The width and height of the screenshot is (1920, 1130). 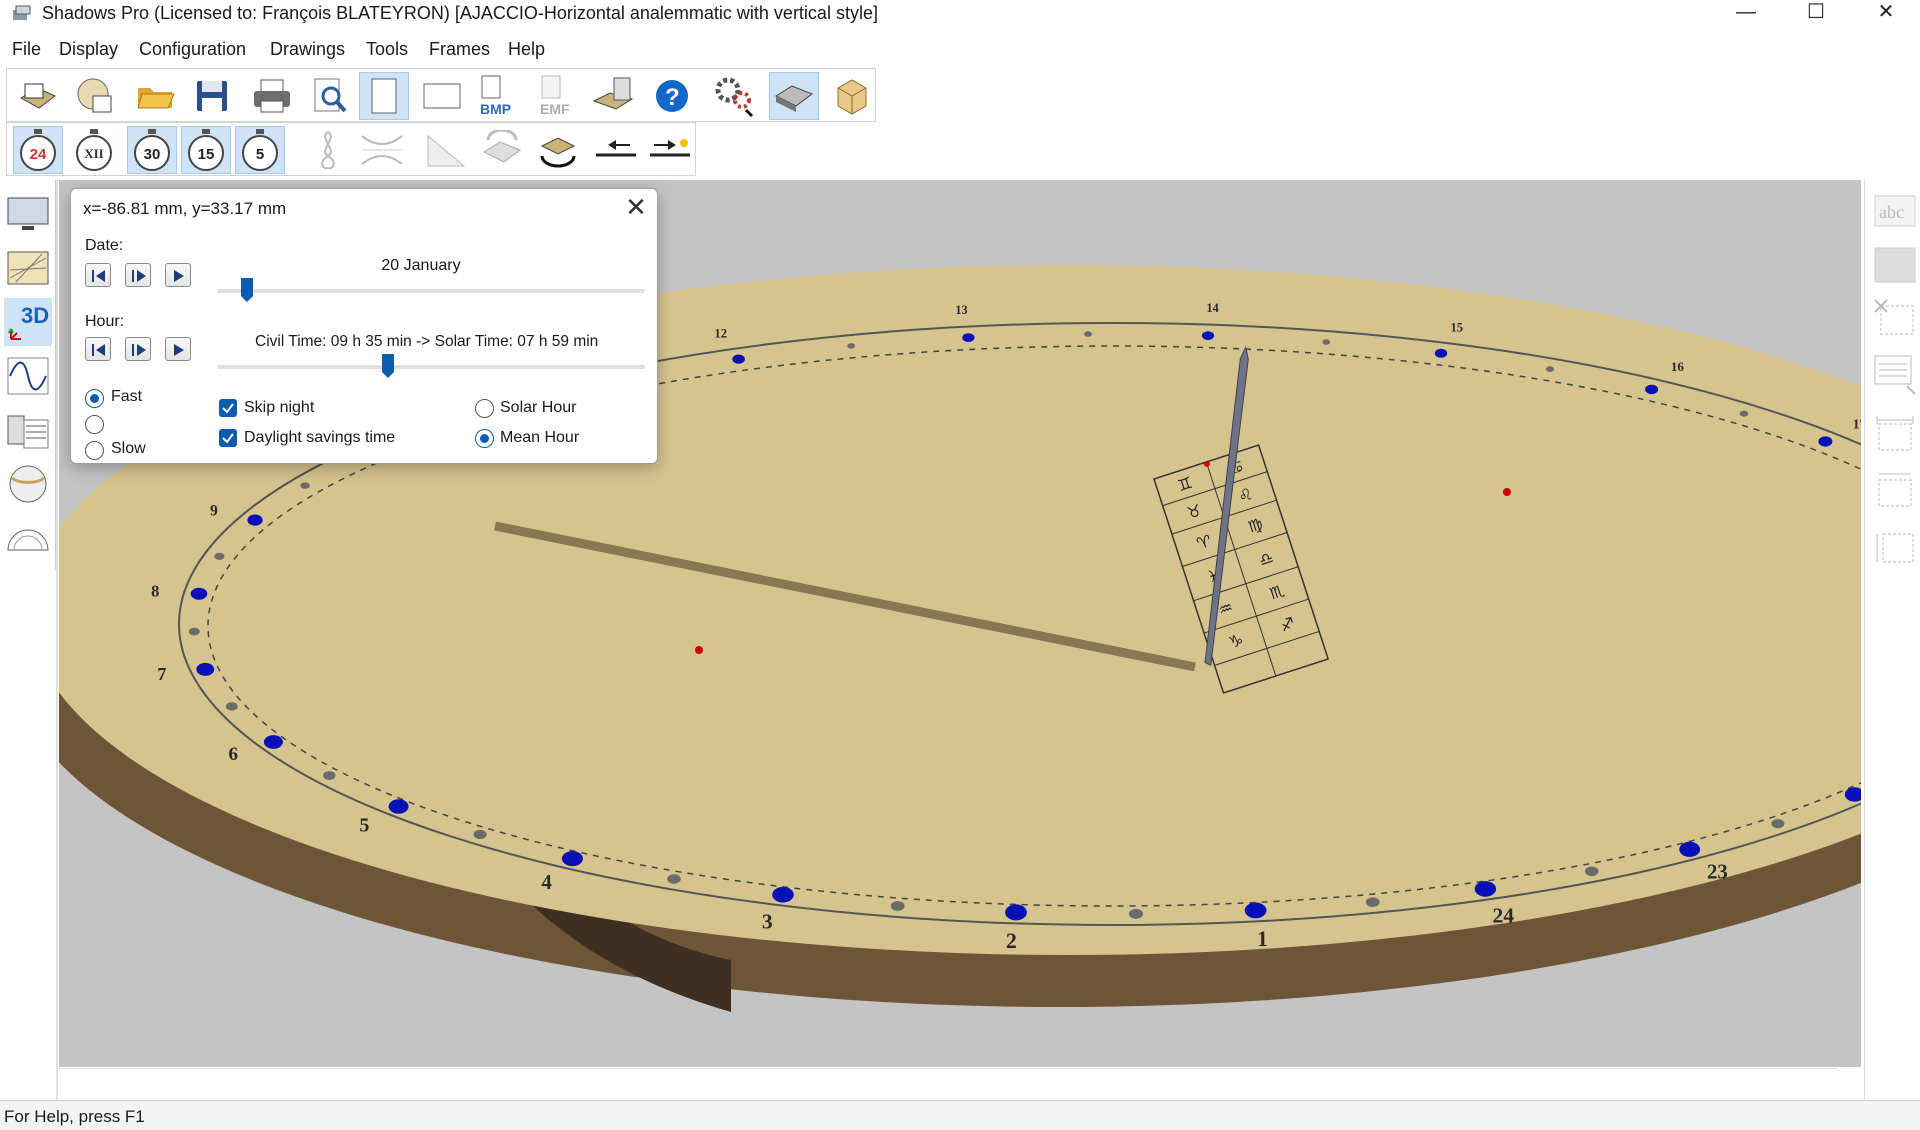 What do you see at coordinates (672, 96) in the screenshot?
I see `help-button: ?` at bounding box center [672, 96].